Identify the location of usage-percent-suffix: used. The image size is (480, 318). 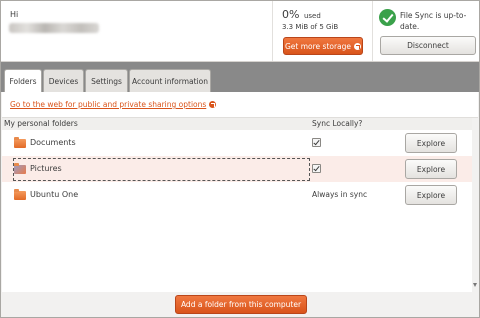
(312, 16).